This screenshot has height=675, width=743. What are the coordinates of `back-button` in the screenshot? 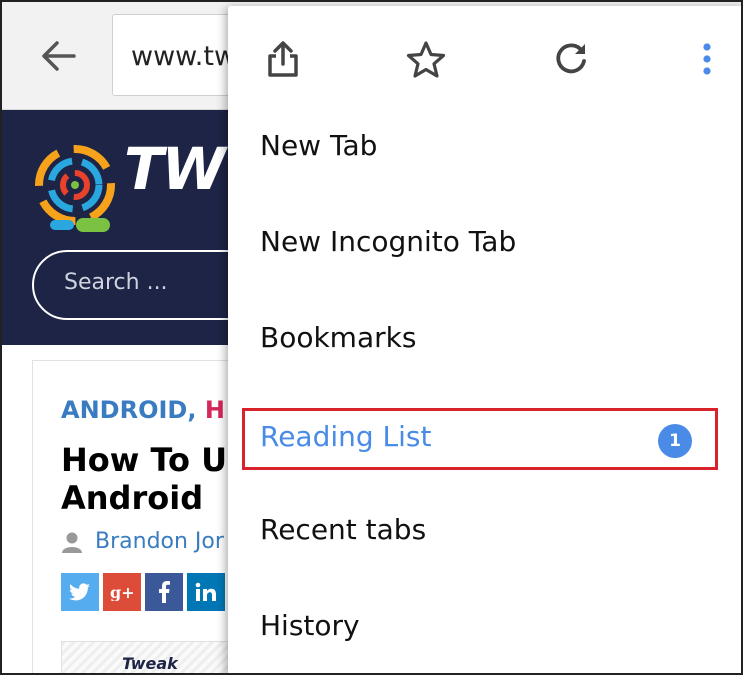 It's located at (58, 56).